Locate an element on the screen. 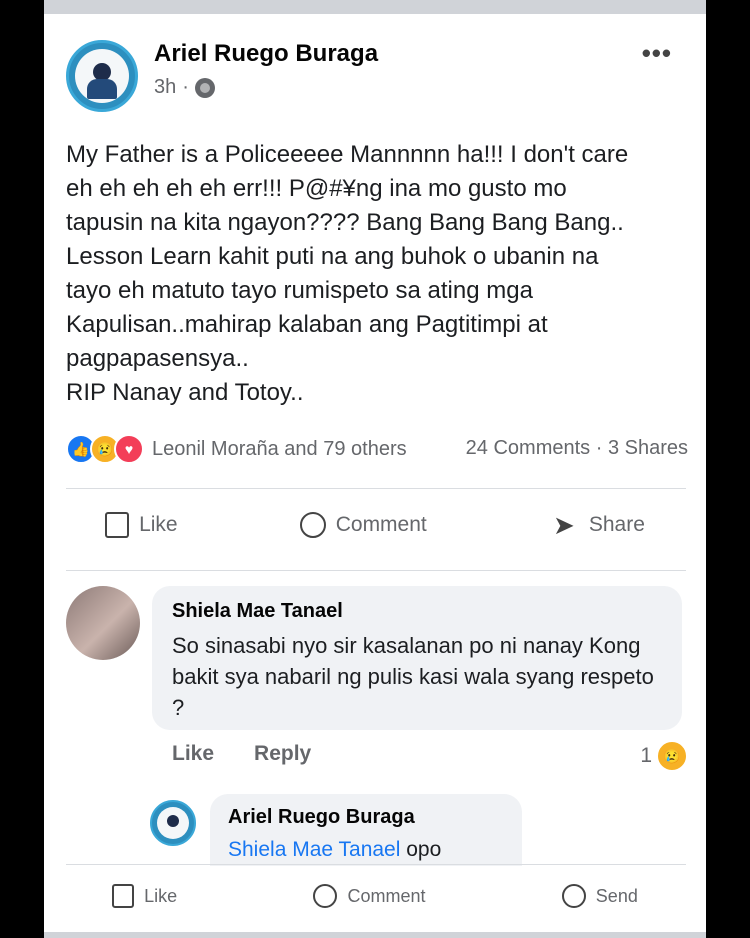 The image size is (750, 938). bottom-actions: Like Comment Send is located at coordinates (375, 896).